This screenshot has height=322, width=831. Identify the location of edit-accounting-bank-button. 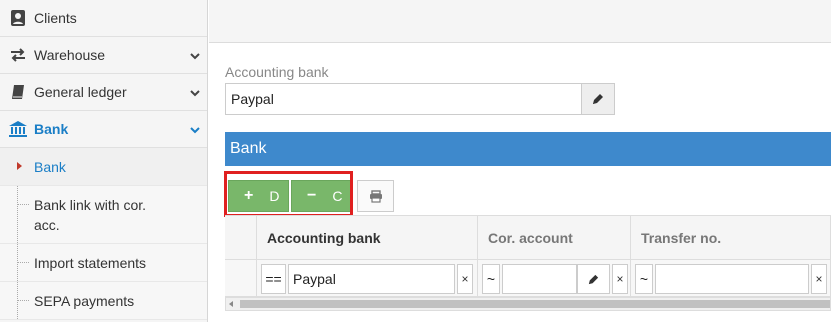
(598, 99).